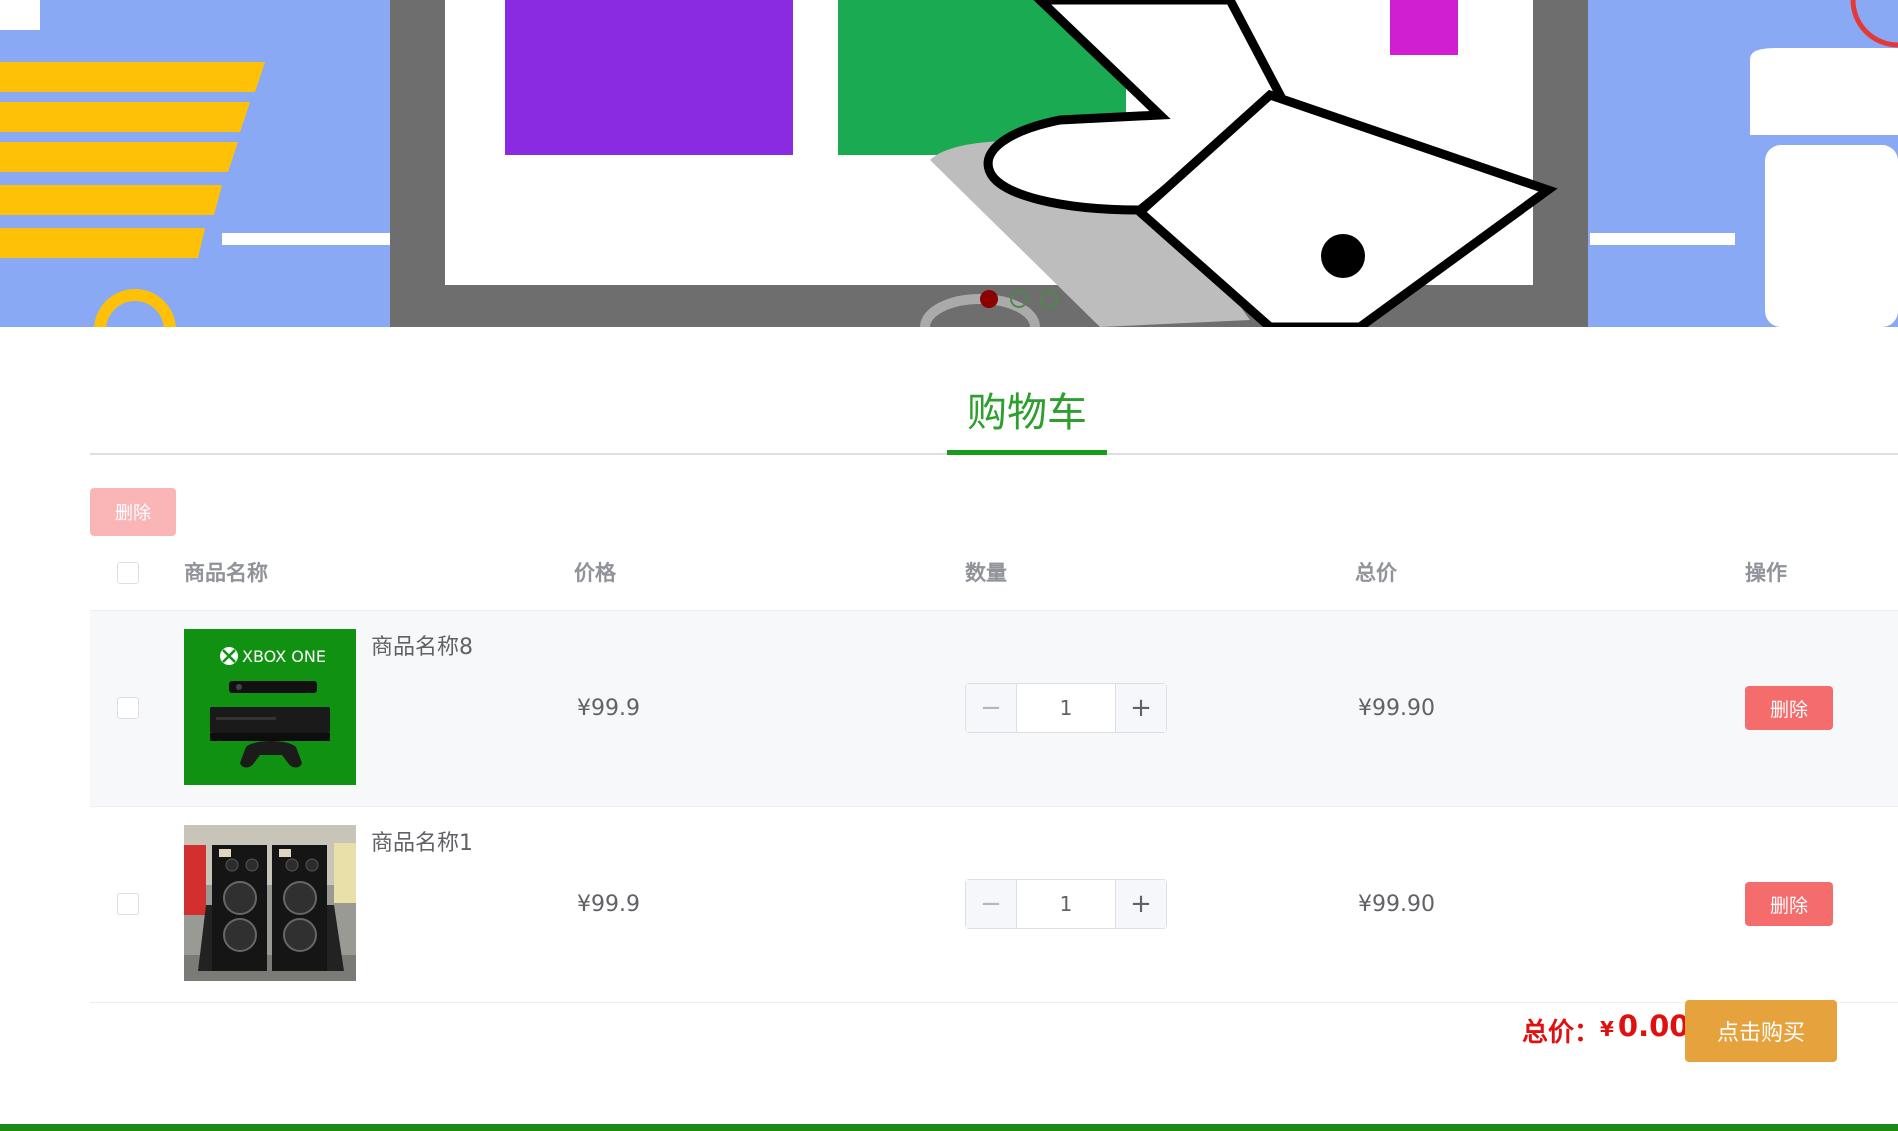 The width and height of the screenshot is (1898, 1131). I want to click on product-name: 商品名称8, so click(422, 645).